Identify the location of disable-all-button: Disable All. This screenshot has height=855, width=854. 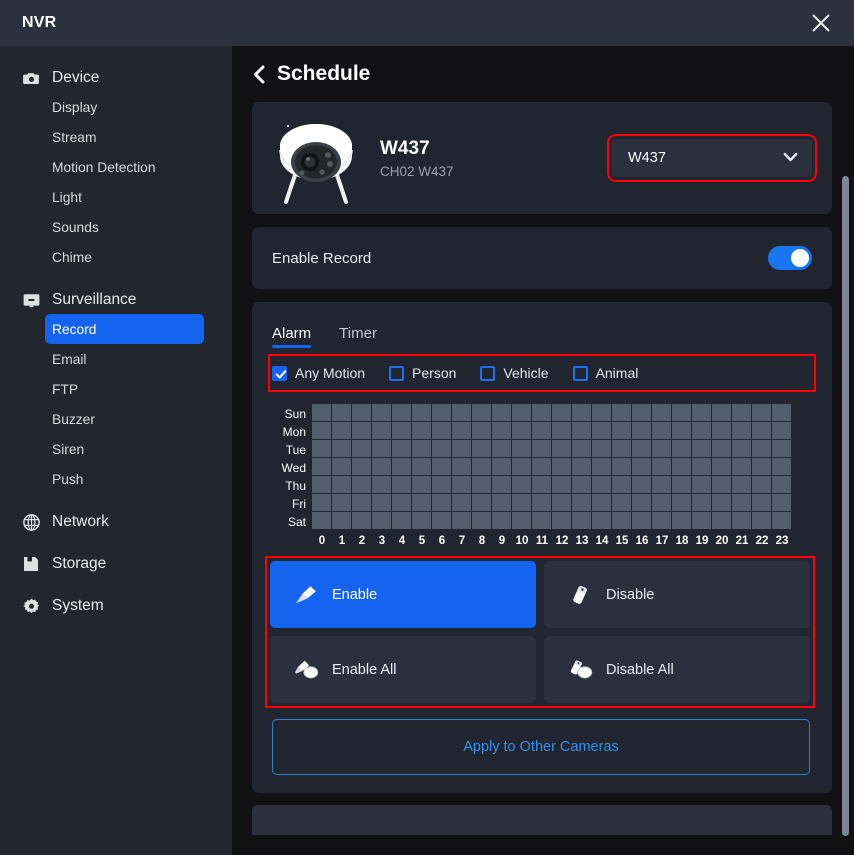
(677, 669).